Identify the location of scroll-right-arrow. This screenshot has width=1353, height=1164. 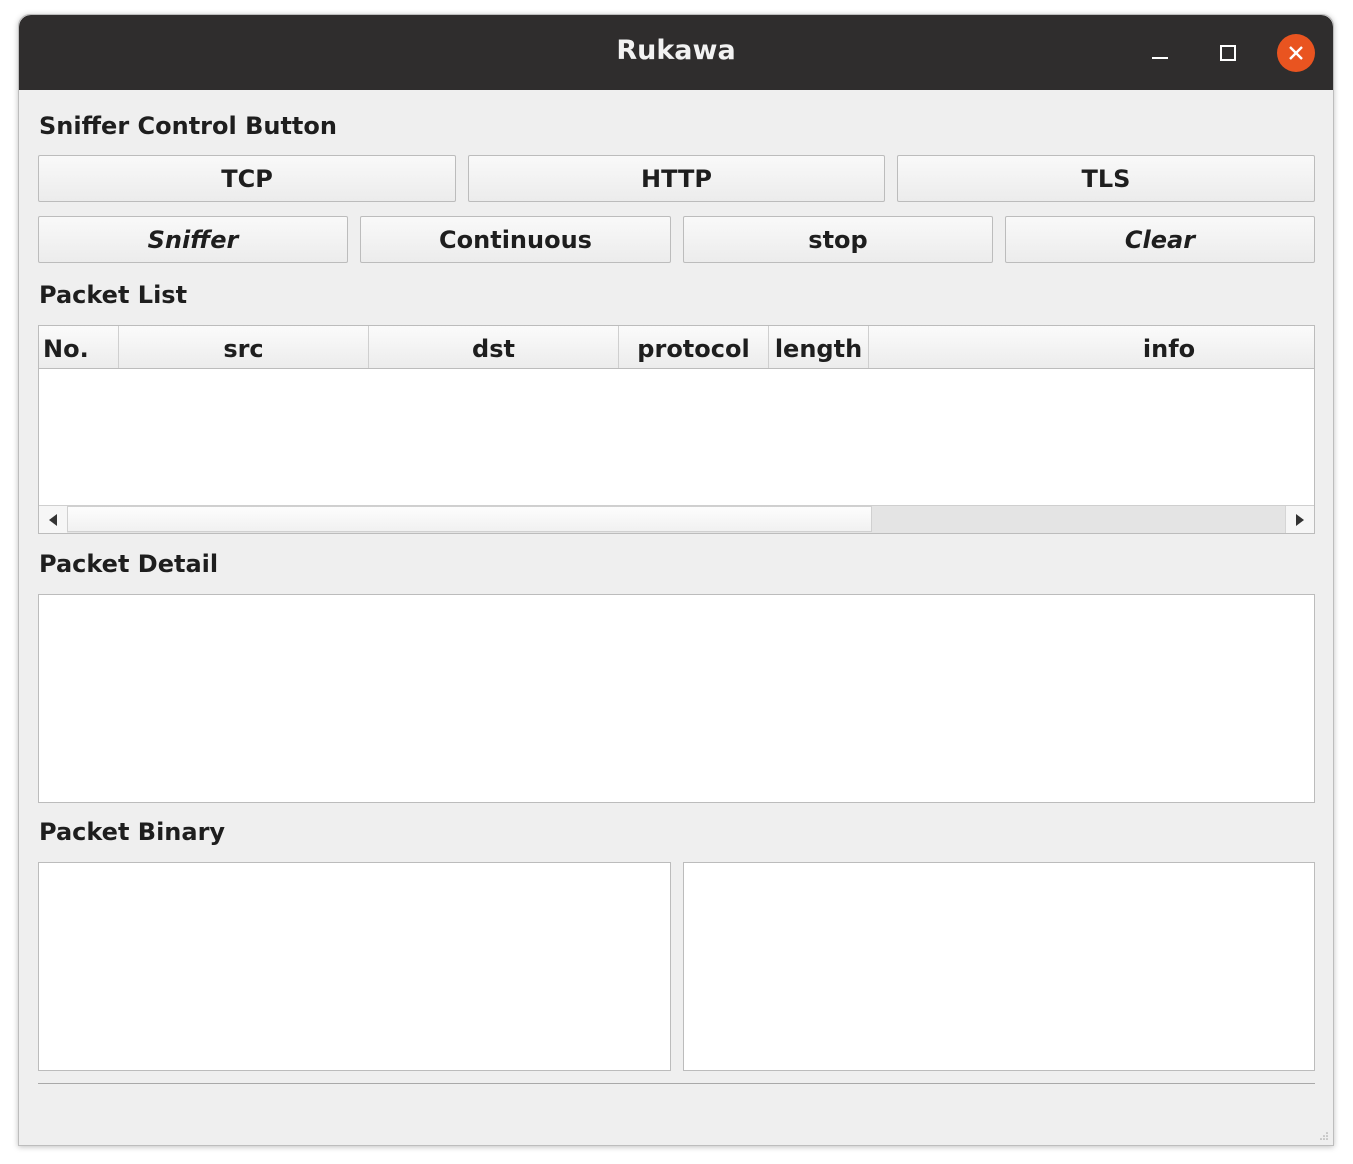
(1299, 519).